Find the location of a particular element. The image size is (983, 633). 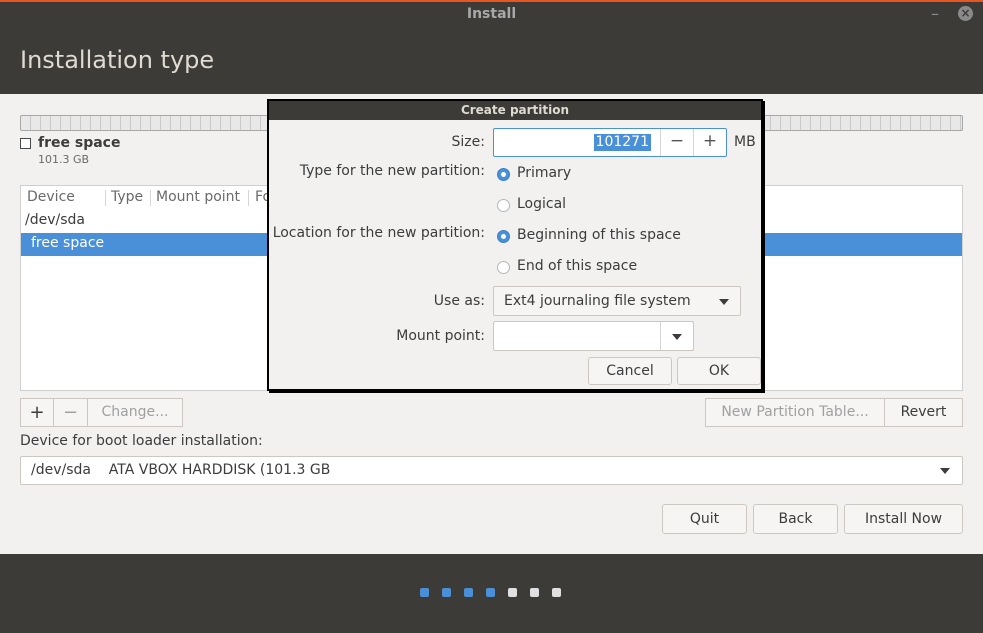

useas-value: Ext4 journaling file system is located at coordinates (597, 301).